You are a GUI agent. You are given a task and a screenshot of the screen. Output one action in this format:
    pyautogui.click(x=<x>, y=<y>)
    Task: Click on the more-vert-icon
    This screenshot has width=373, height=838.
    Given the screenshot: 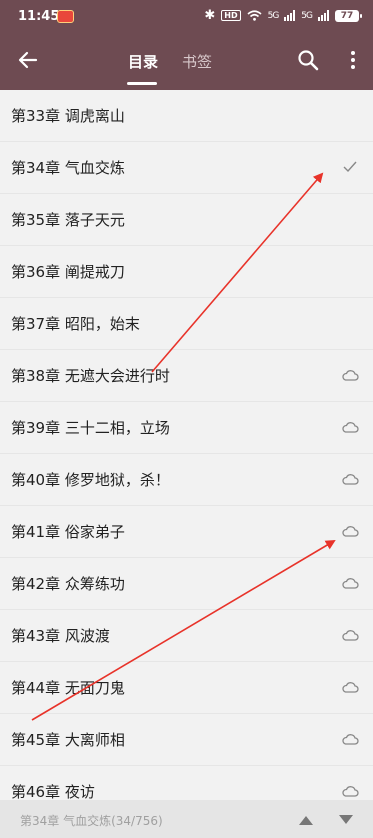 What is the action you would take?
    pyautogui.click(x=353, y=60)
    